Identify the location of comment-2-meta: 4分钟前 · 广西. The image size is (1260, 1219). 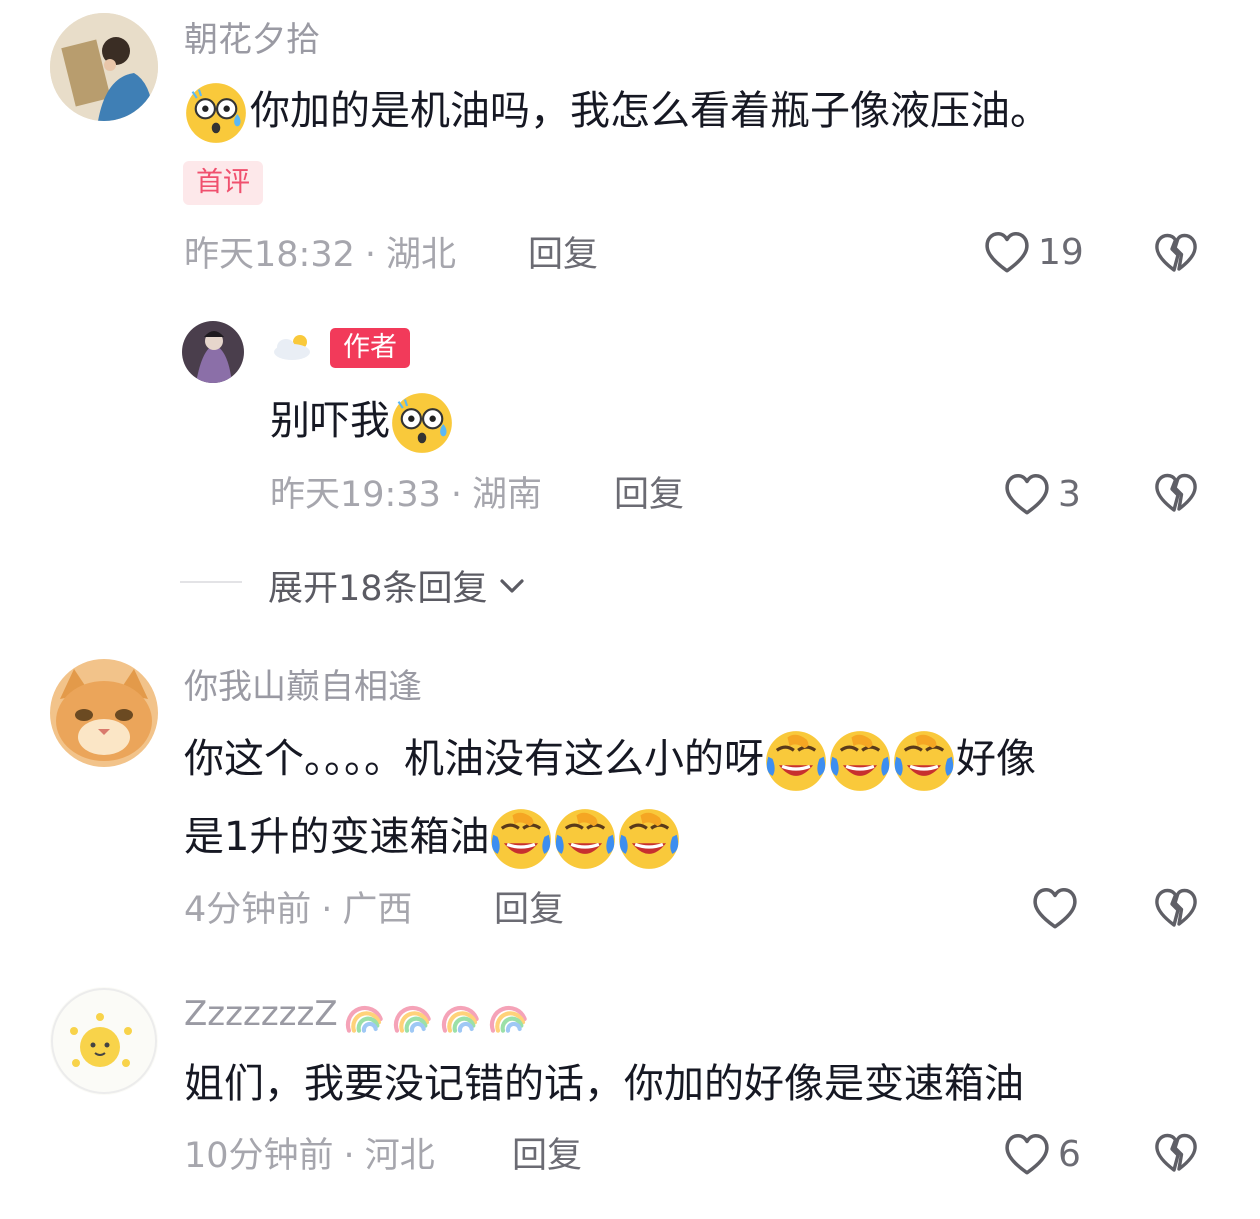
(298, 910).